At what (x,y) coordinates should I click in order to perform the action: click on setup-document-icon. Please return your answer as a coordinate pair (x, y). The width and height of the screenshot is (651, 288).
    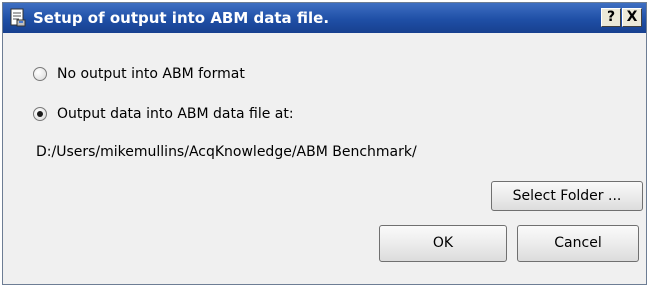
    Looking at the image, I should click on (18, 18).